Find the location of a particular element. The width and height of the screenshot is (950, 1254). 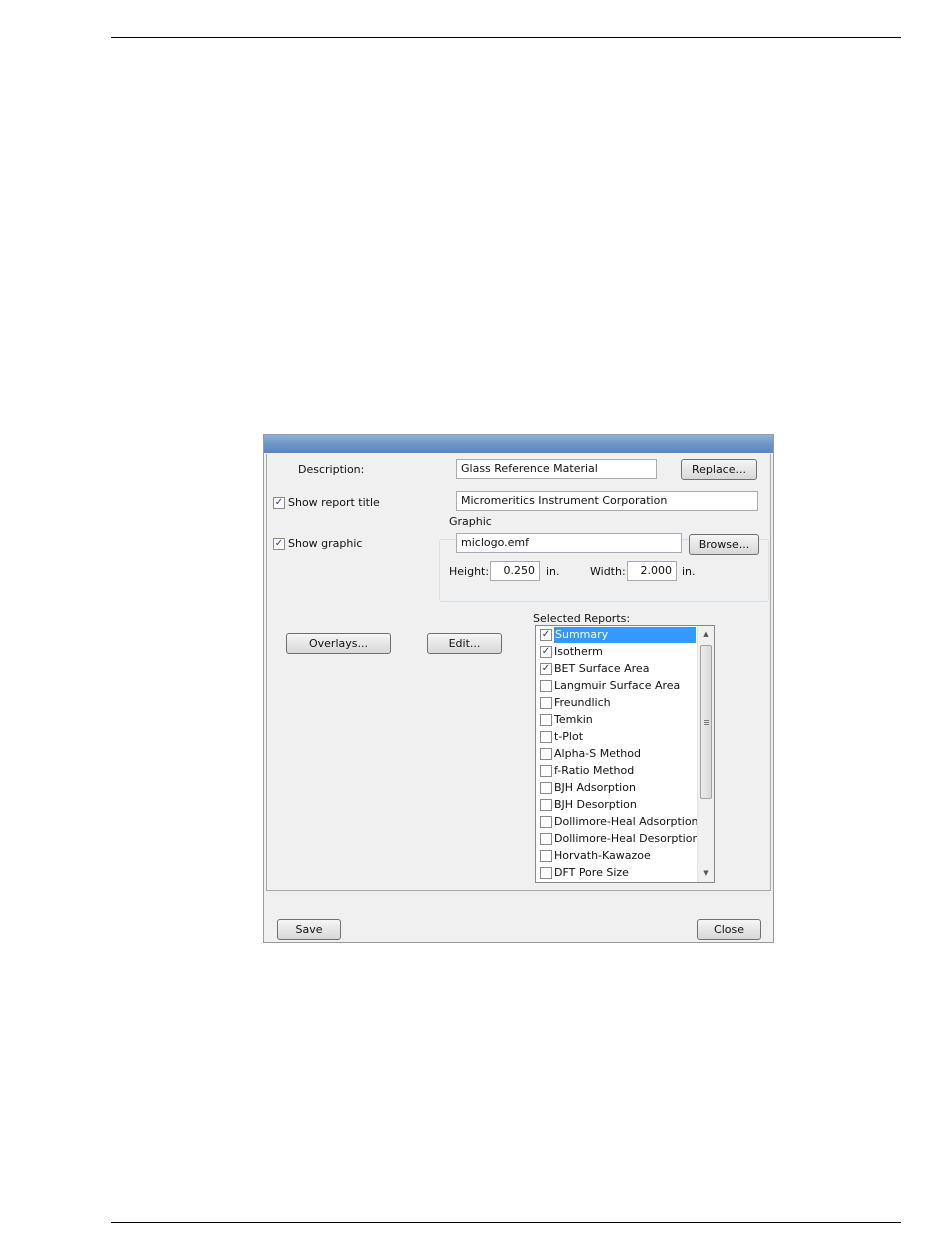

report-list-item: Alpha-S Method is located at coordinates (616, 754).